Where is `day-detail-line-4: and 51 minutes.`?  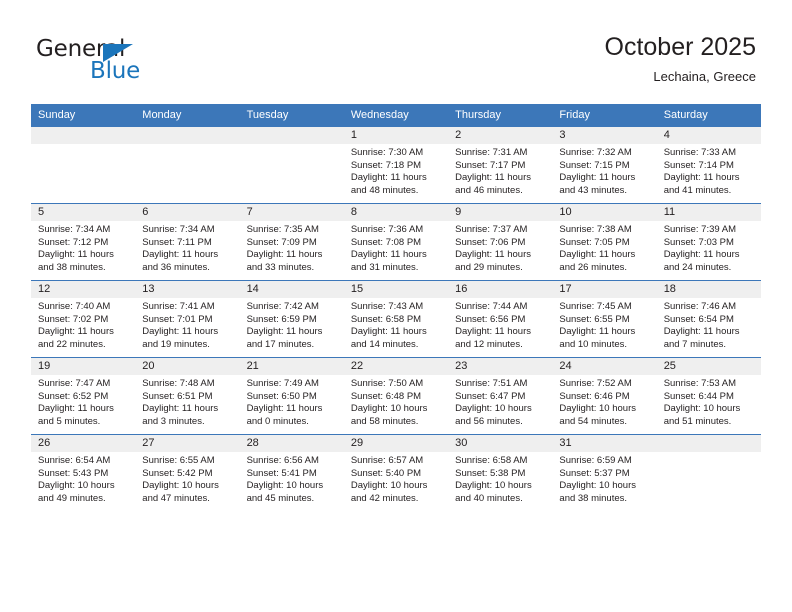
day-detail-line-4: and 51 minutes. is located at coordinates (697, 421).